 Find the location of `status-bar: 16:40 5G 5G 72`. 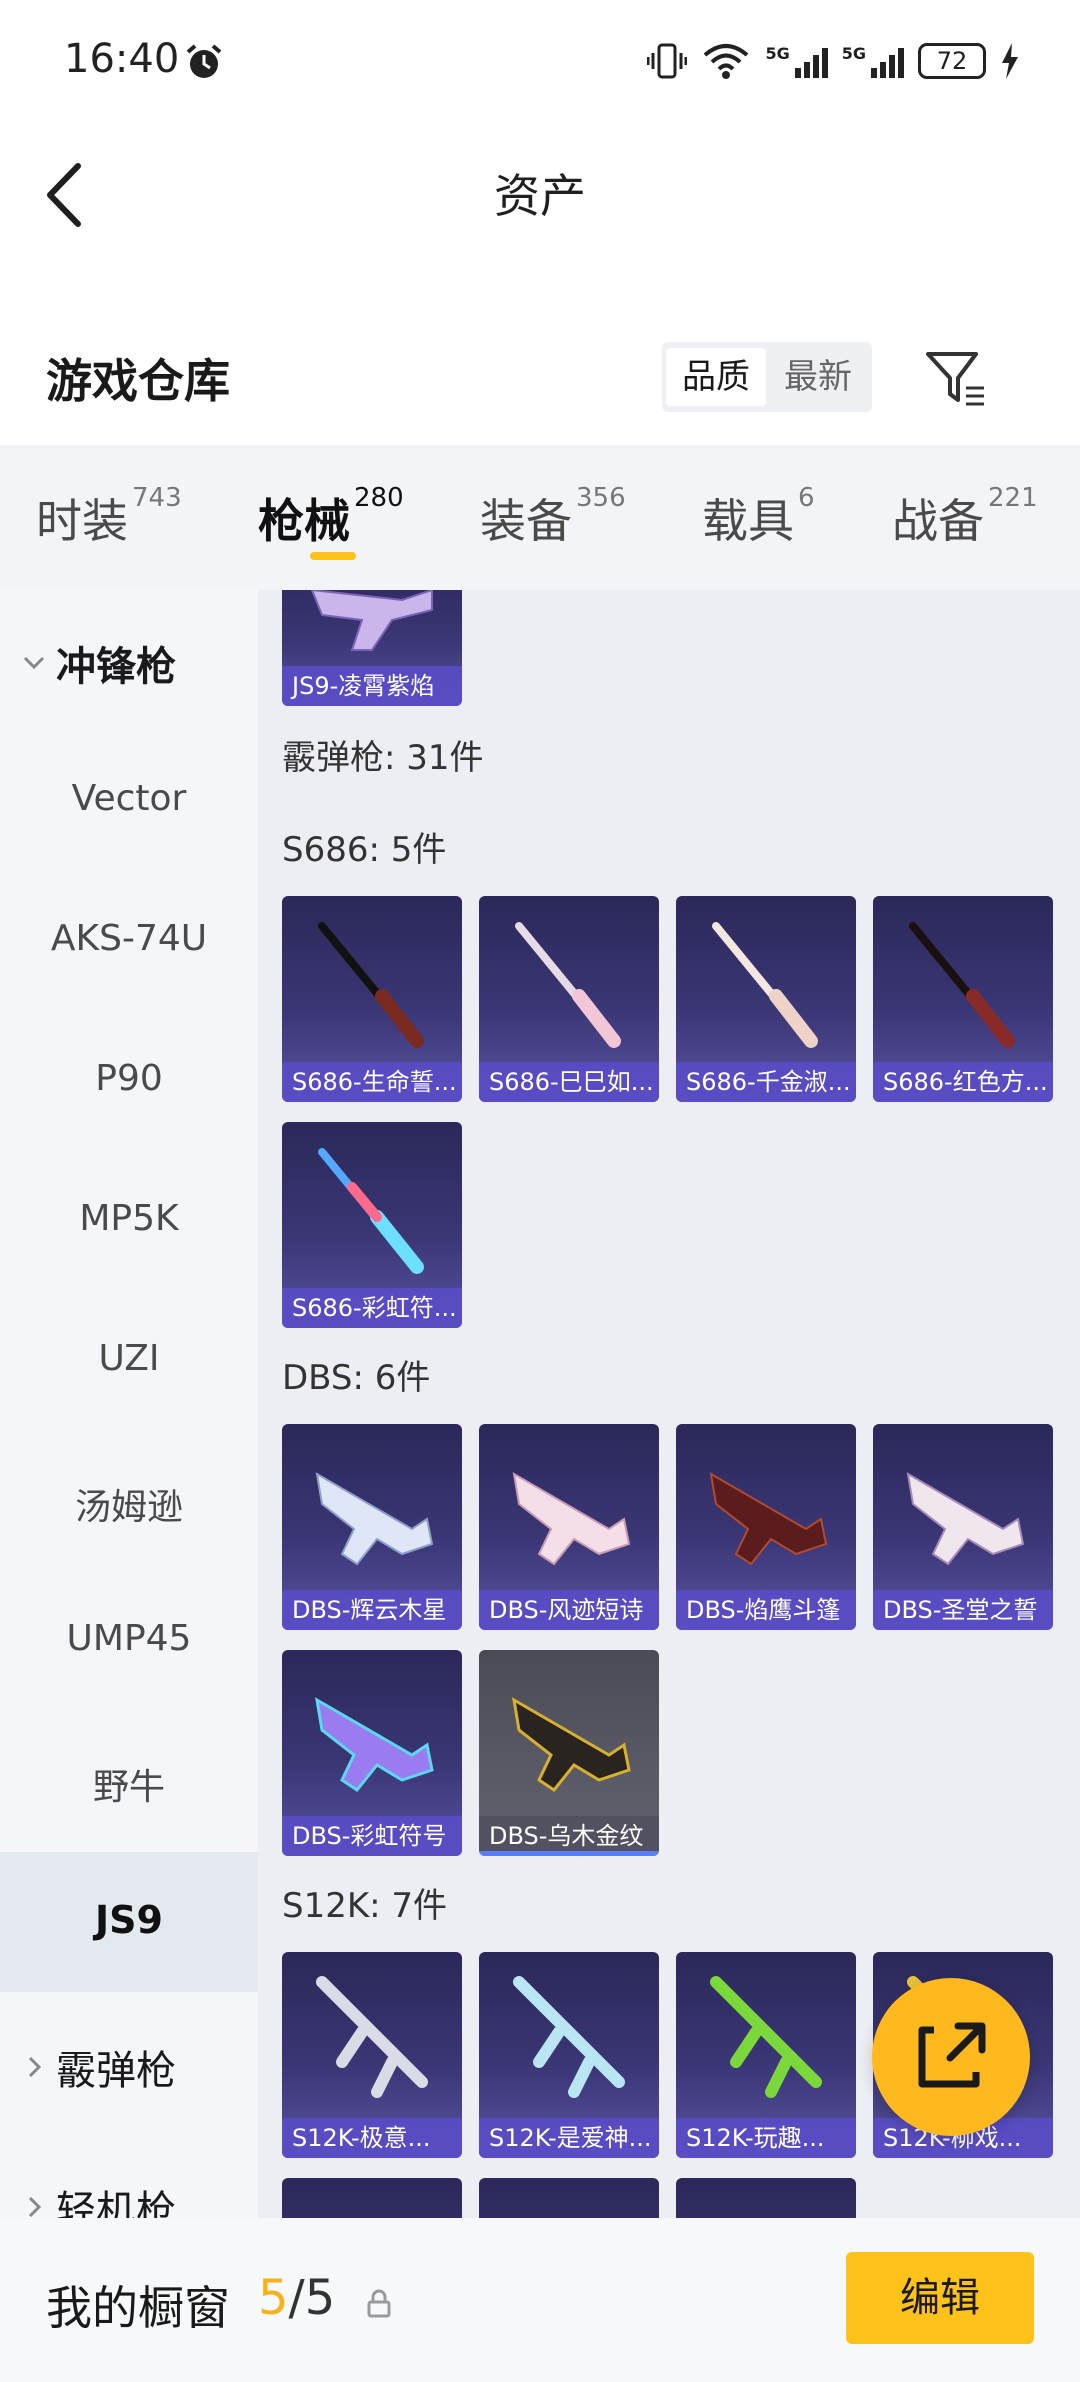

status-bar: 16:40 5G 5G 72 is located at coordinates (540, 62).